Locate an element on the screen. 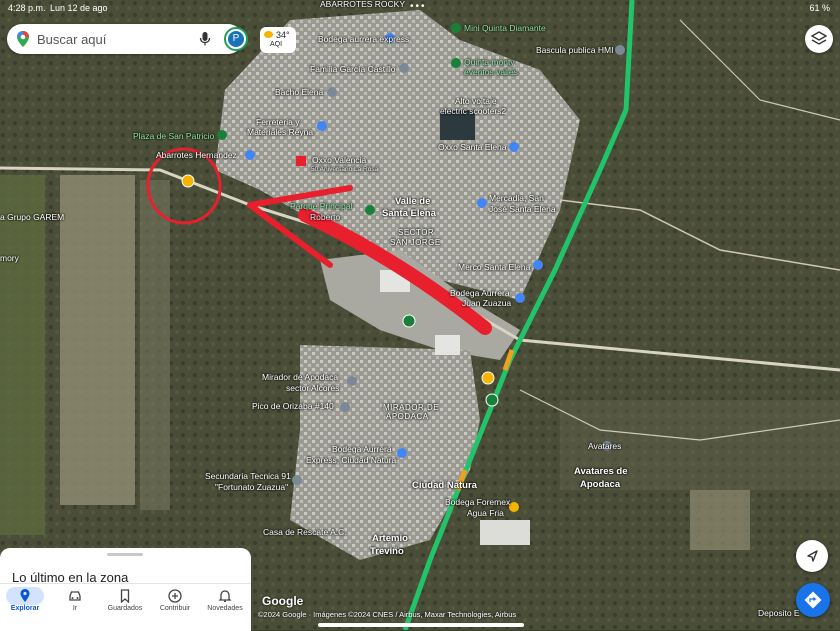 The image size is (840, 631). map-label: Mirador de Apodaca is located at coordinates (300, 377).